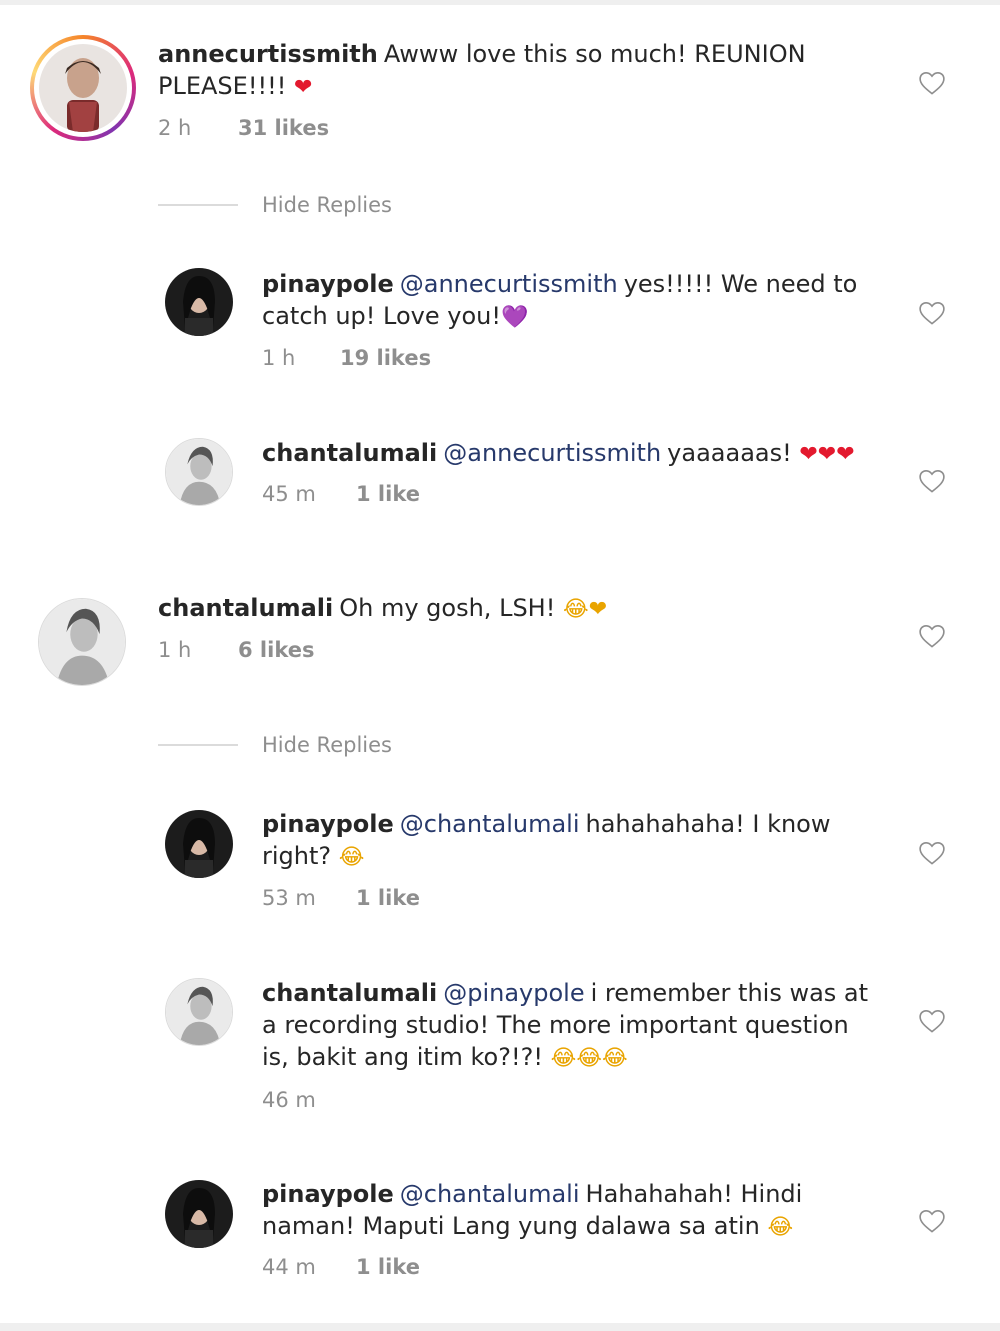  Describe the element at coordinates (500, 2) in the screenshot. I see `top-divider` at that location.